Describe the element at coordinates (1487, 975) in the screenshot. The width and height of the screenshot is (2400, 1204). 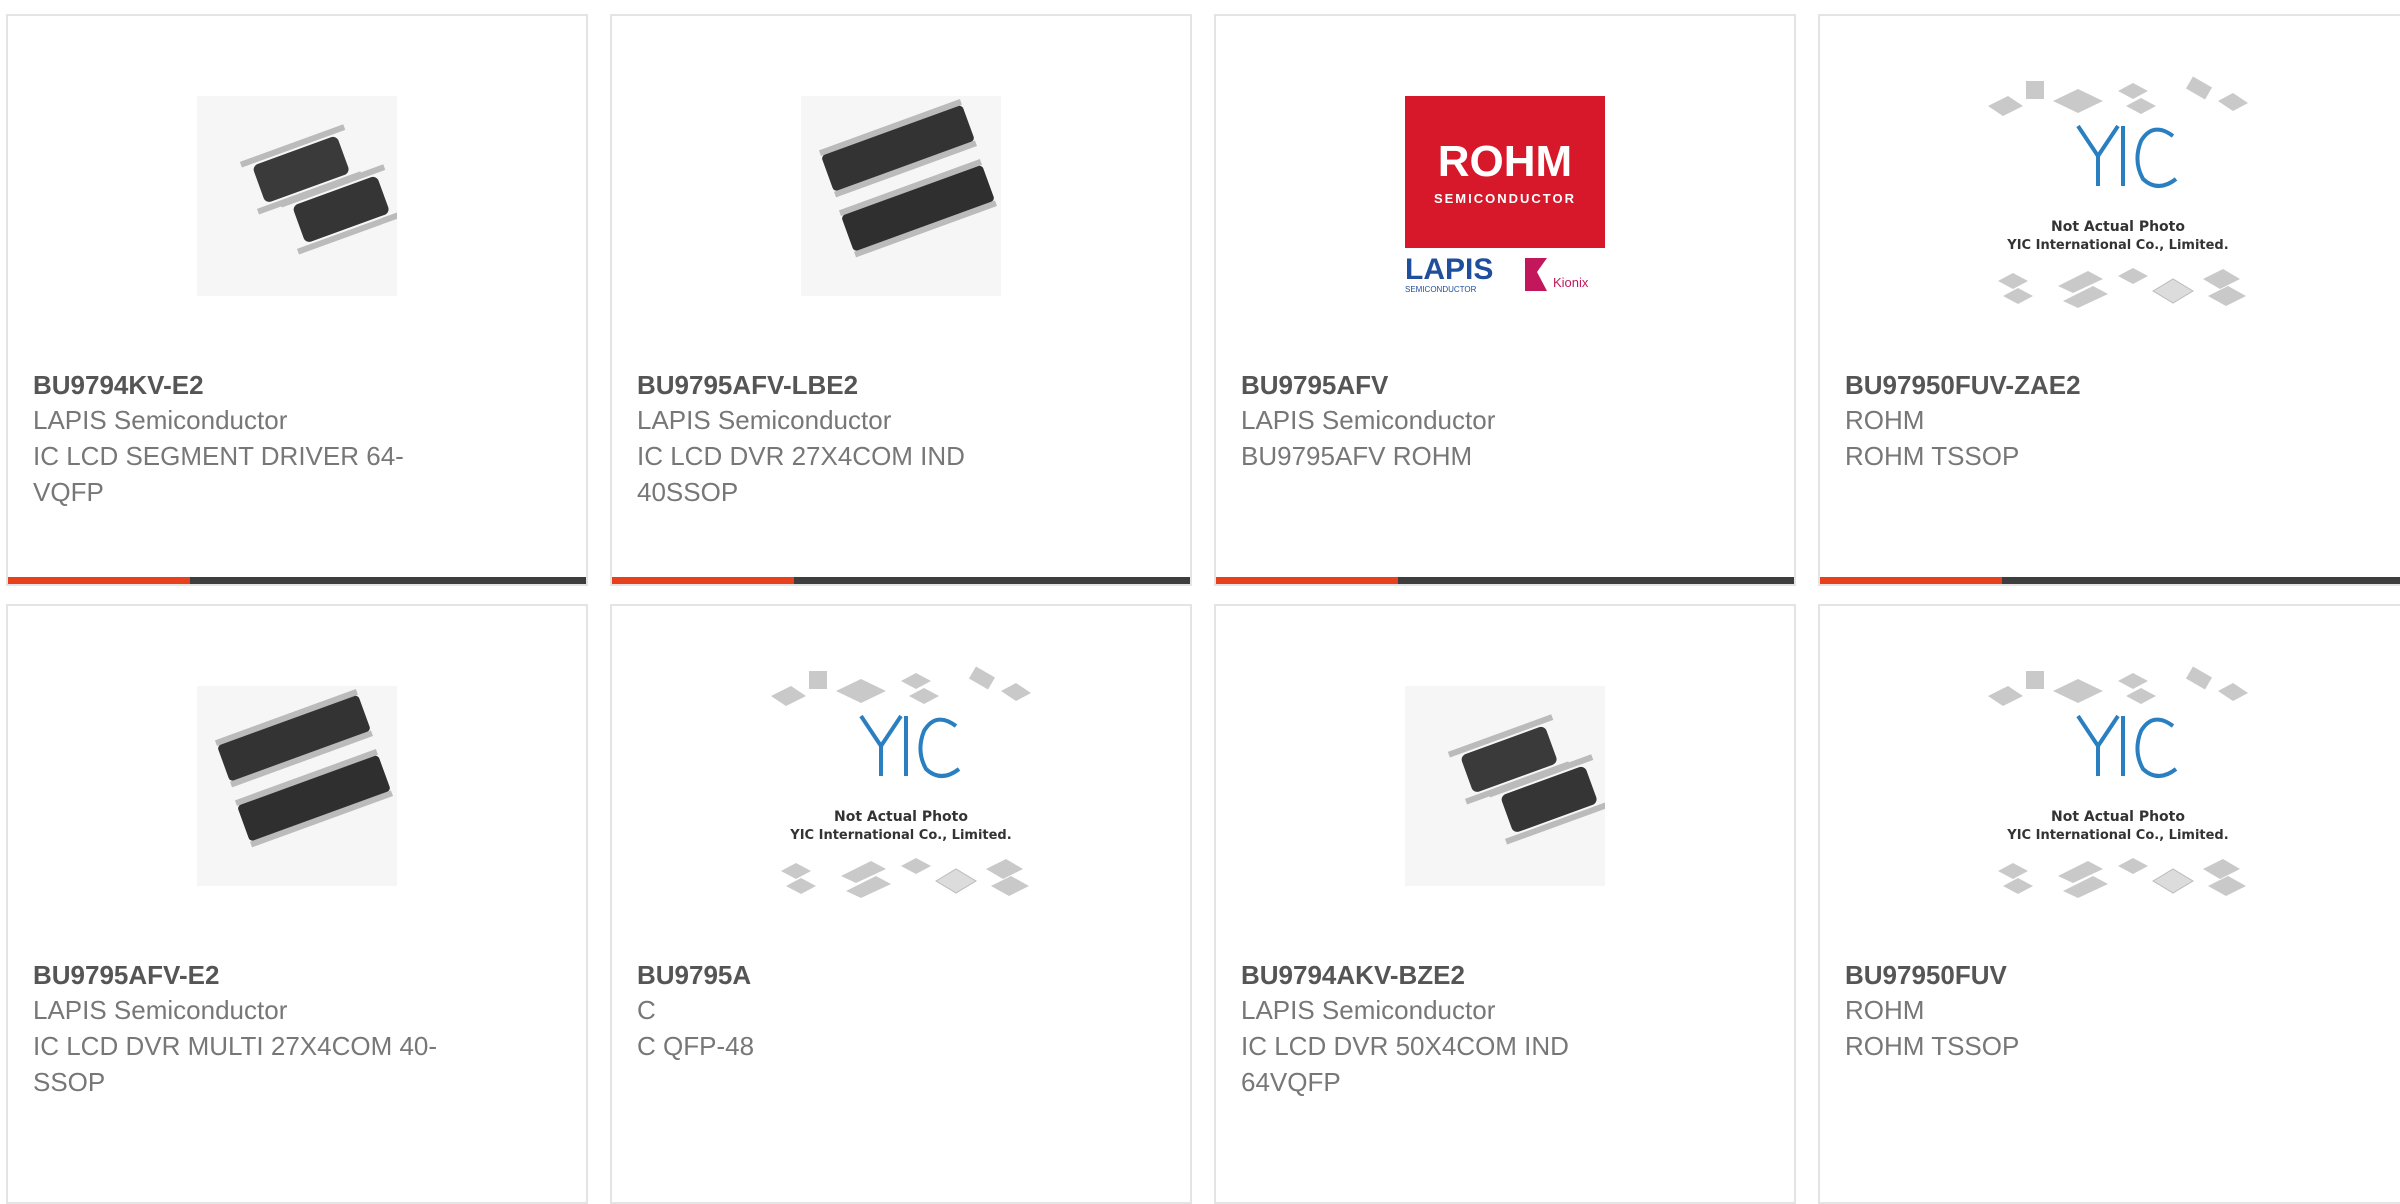
I see `part-number: BU9794AKV-BZE2` at that location.